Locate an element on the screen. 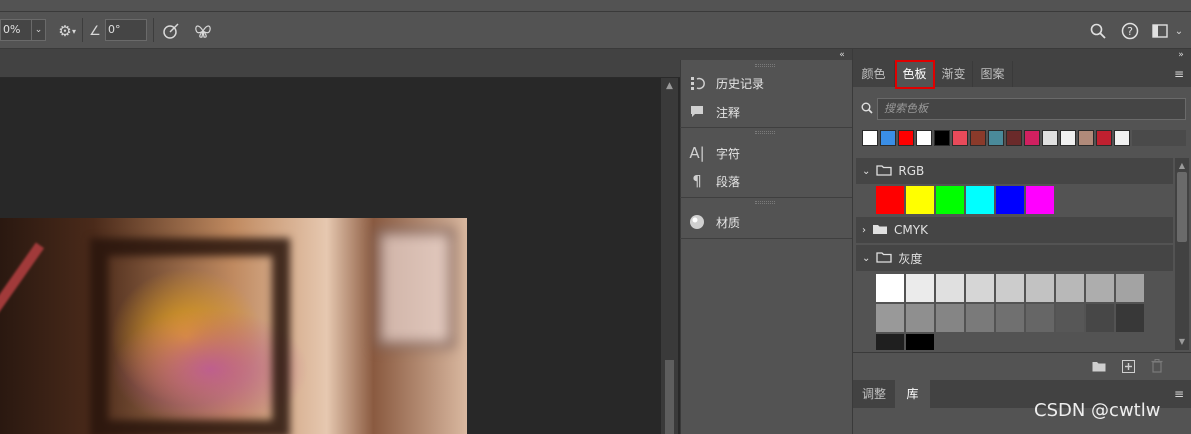 The width and height of the screenshot is (1191, 434). zoom-value: 0% is located at coordinates (12, 29).